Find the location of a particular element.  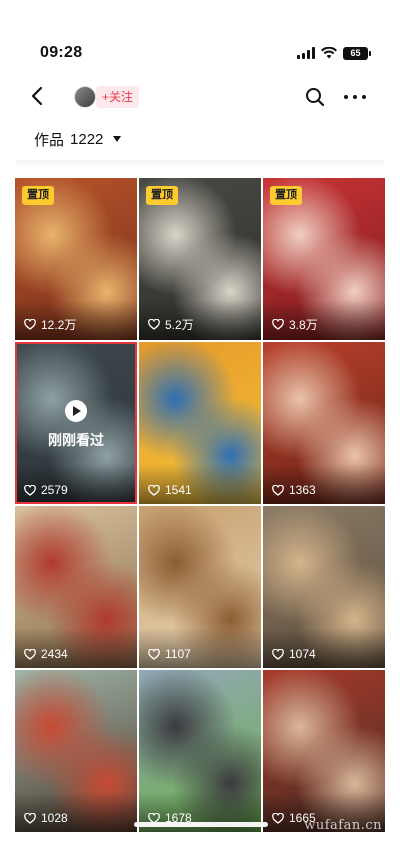

recently-watched-label: 刚刚看过 is located at coordinates (76, 440).